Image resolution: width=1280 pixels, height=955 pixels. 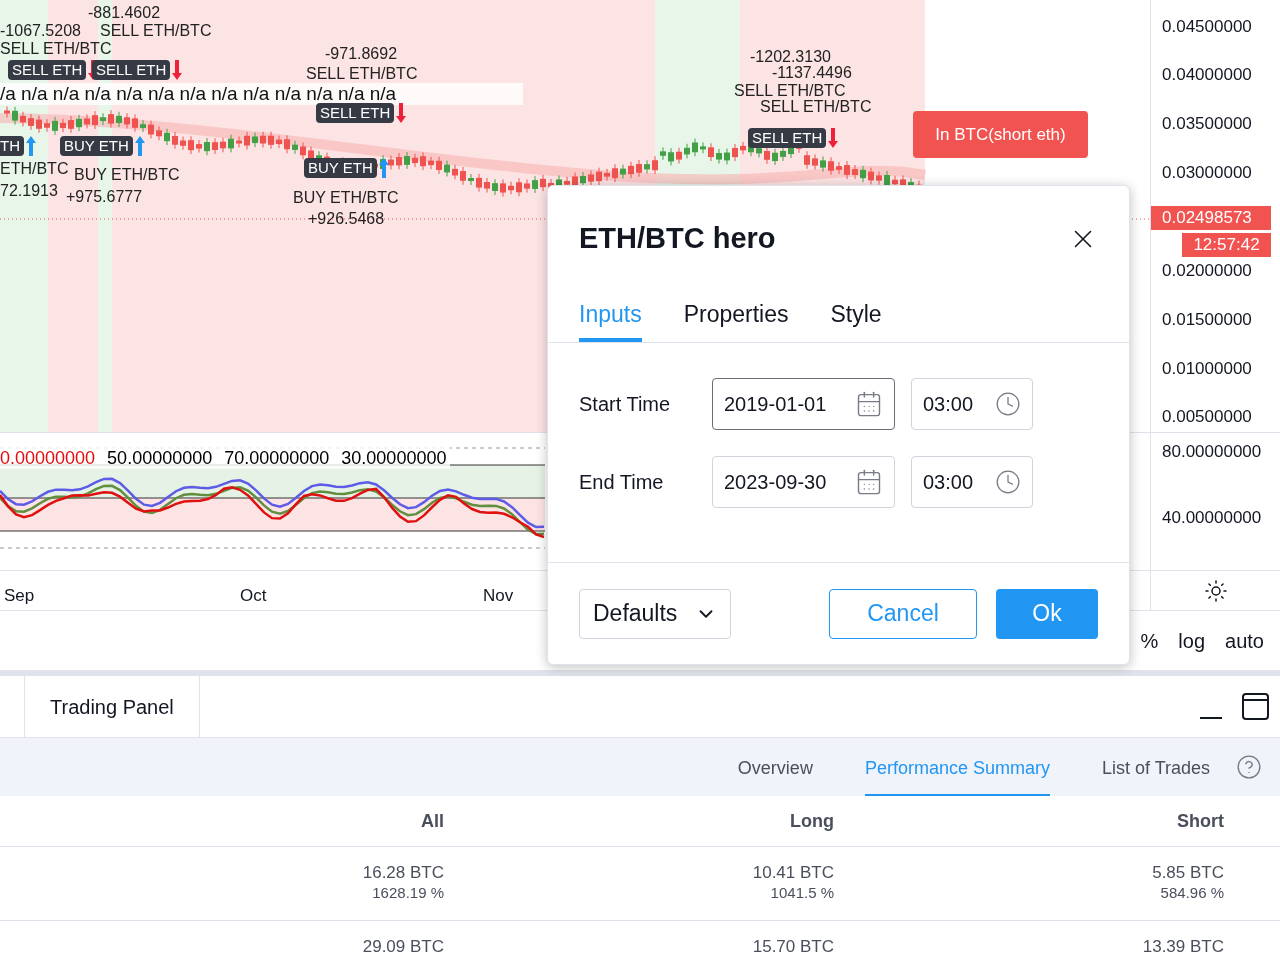 I want to click on price-axis-label: 0.02000000, so click(x=1207, y=271).